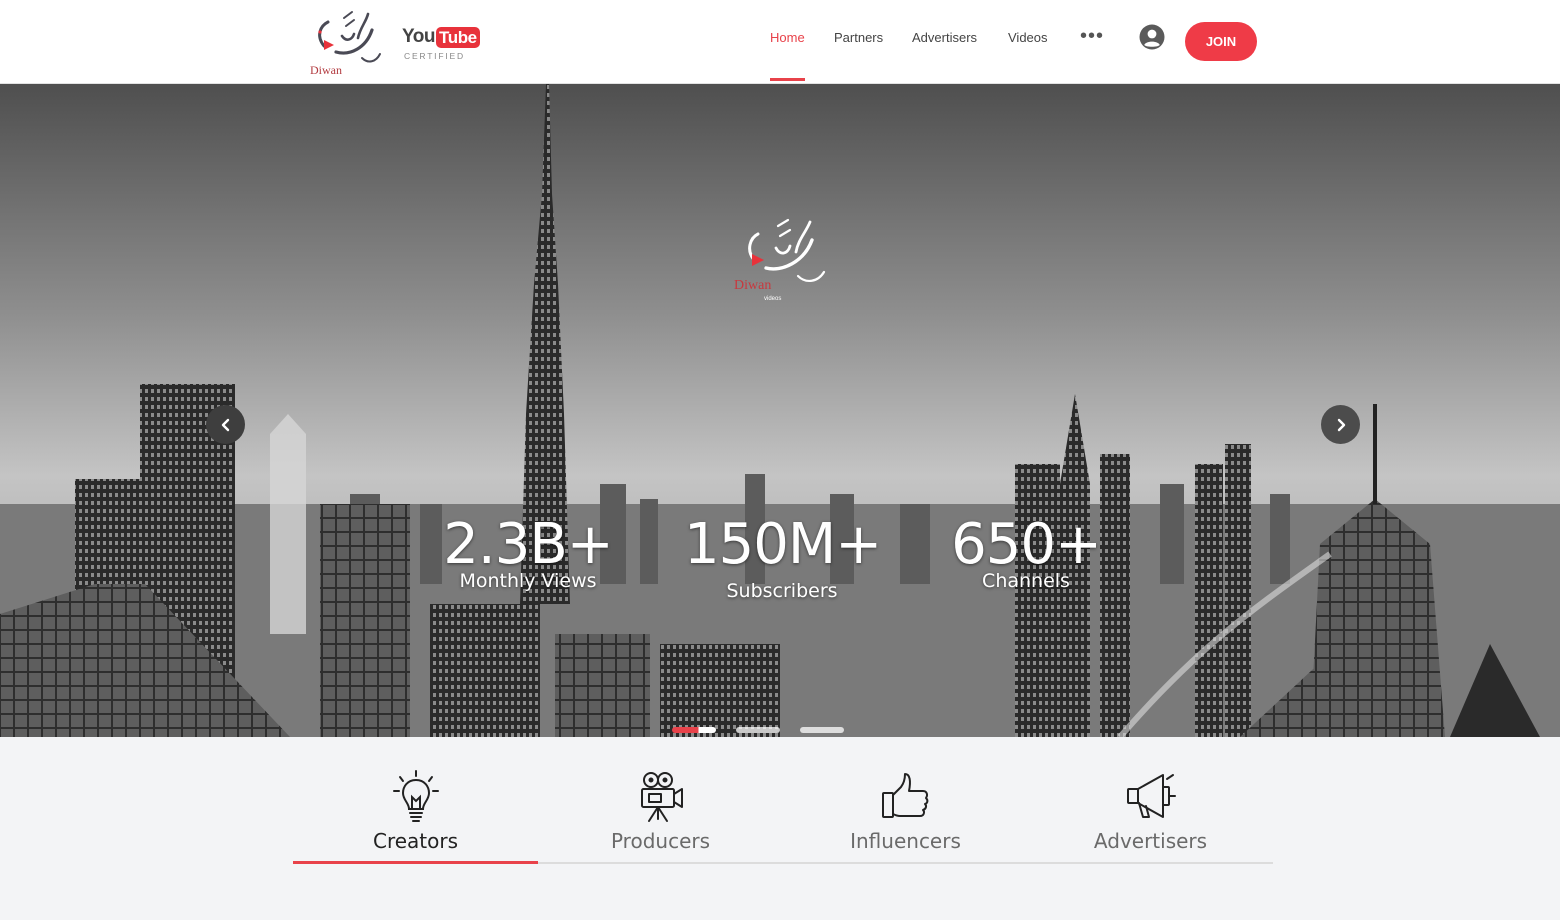 The image size is (1560, 920). Describe the element at coordinates (661, 797) in the screenshot. I see `movie-camera-icon` at that location.